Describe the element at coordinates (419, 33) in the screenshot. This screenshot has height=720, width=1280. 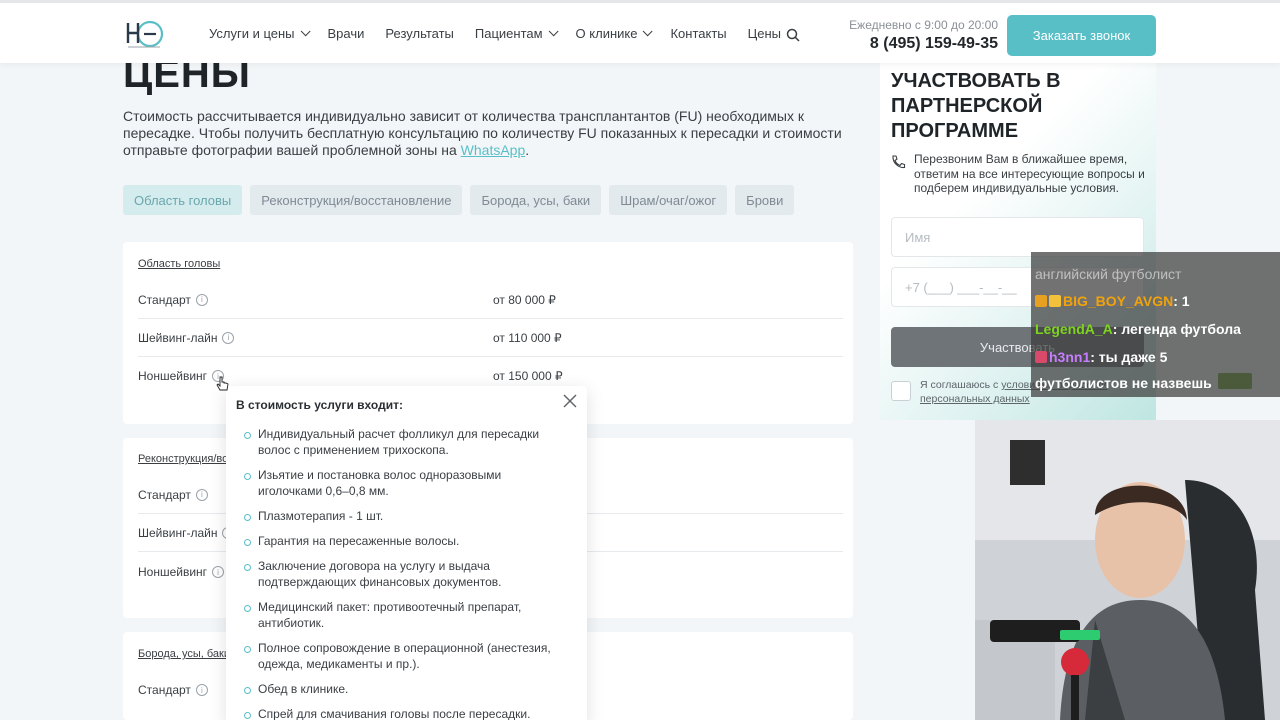
I see `nav-item-results: Результаты` at that location.